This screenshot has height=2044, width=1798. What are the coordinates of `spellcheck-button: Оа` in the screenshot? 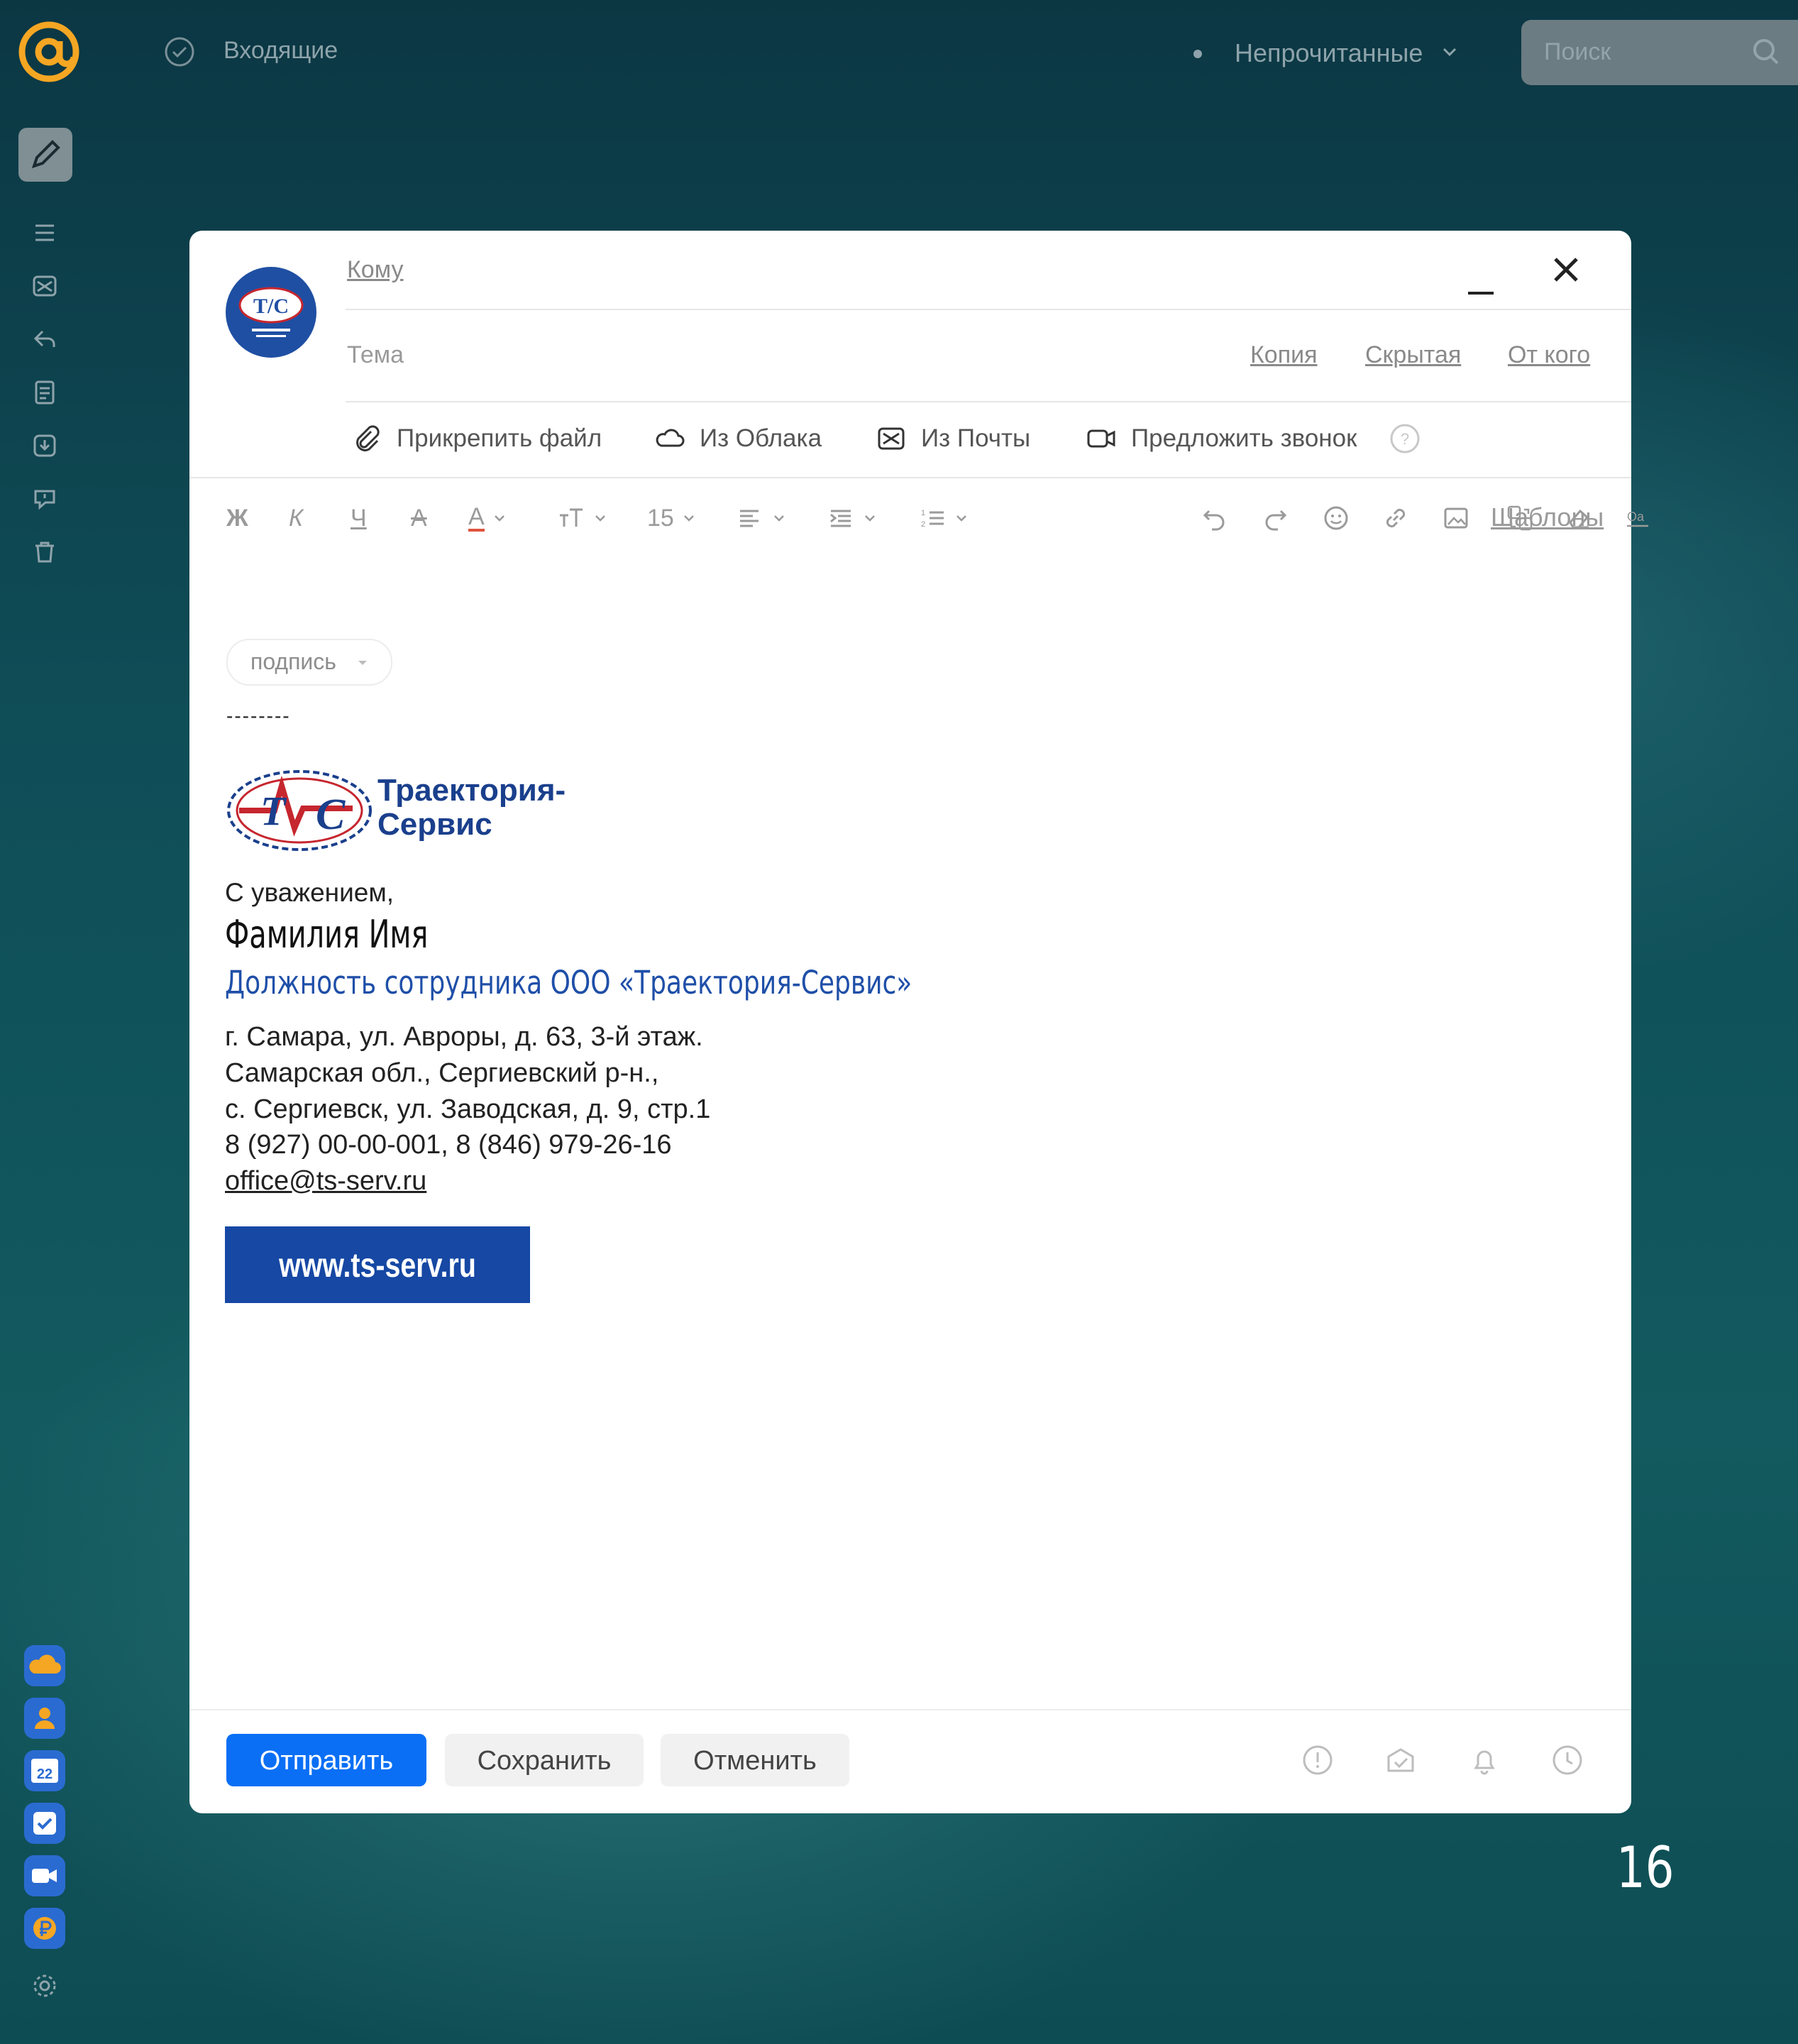 It's located at (1638, 518).